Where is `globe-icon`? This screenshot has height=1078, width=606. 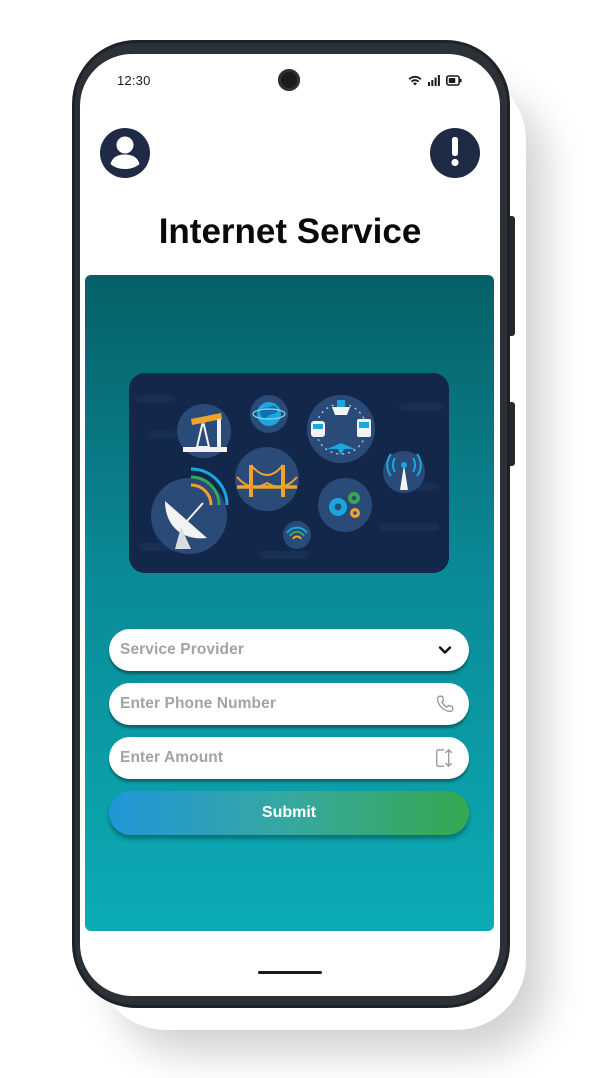 globe-icon is located at coordinates (269, 414).